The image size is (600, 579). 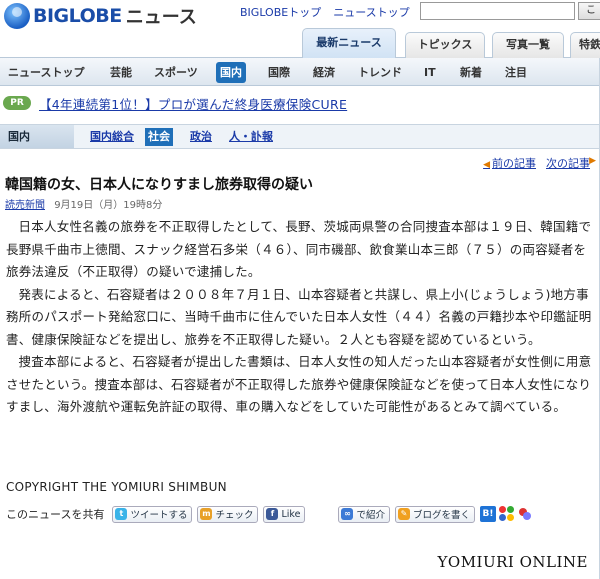 What do you see at coordinates (371, 12) in the screenshot?
I see `link-news-top: ニューストップ` at bounding box center [371, 12].